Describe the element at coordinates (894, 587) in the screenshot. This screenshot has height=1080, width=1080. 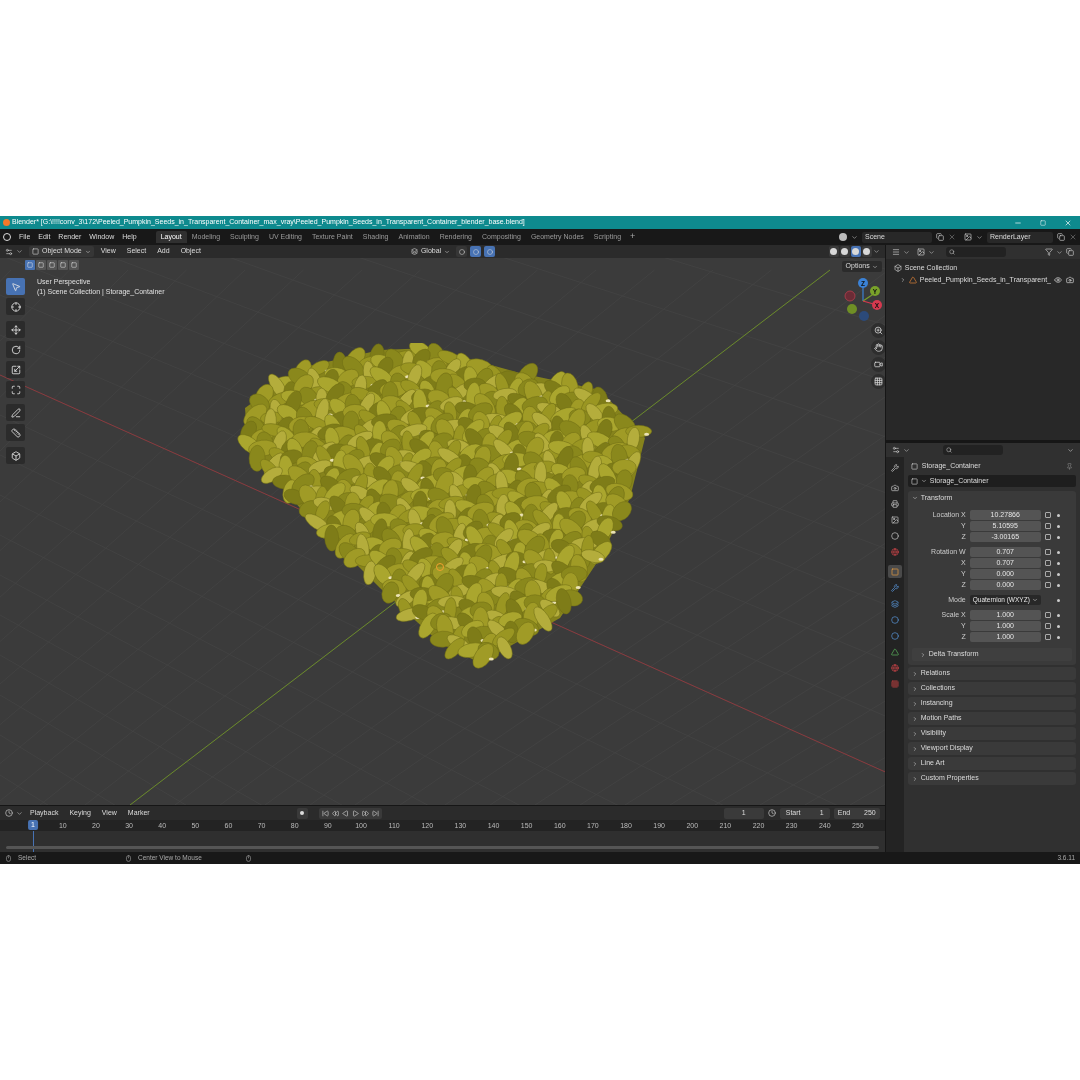
I see `wrench-icon` at that location.